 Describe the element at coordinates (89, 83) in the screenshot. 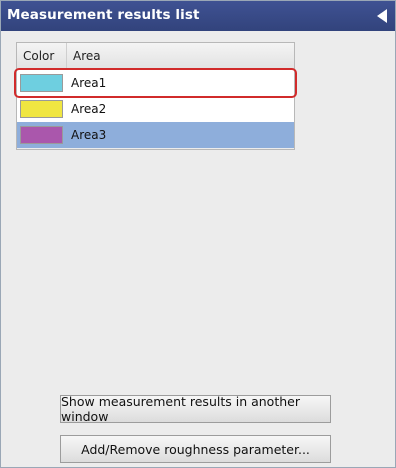

I see `area-name: Area1` at that location.